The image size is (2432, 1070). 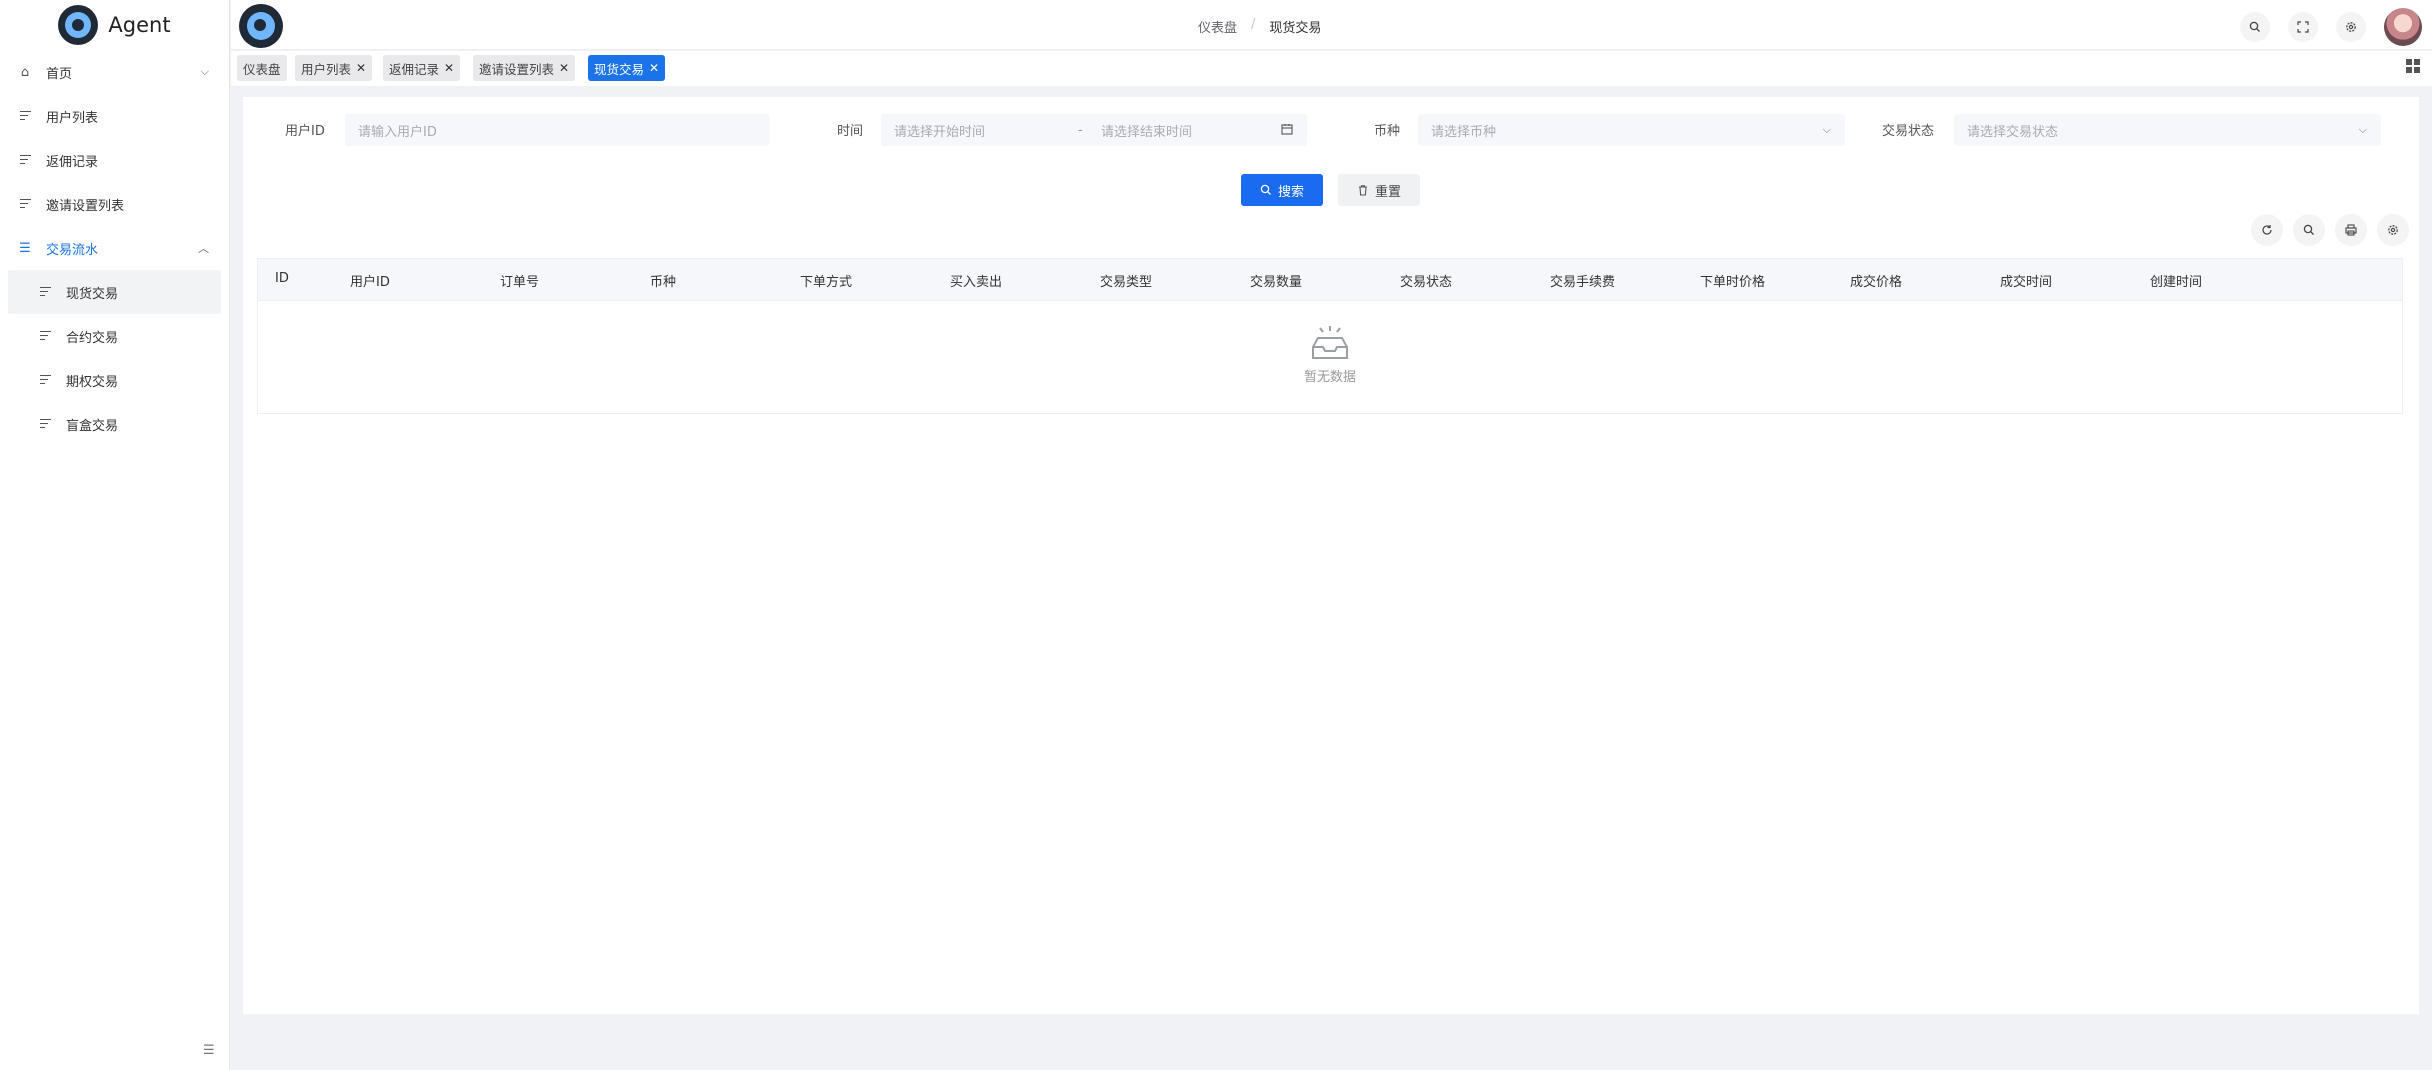 What do you see at coordinates (209, 1050) in the screenshot?
I see `collapse-sidebar-icon: ☰` at bounding box center [209, 1050].